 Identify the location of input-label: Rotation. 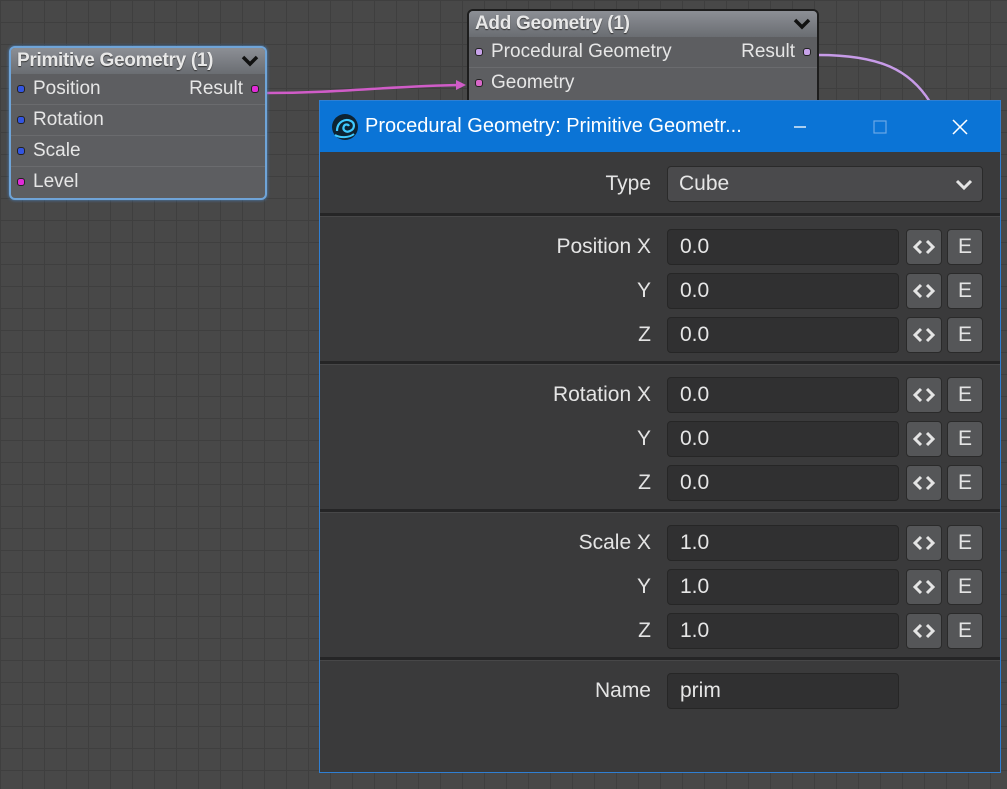
(68, 119).